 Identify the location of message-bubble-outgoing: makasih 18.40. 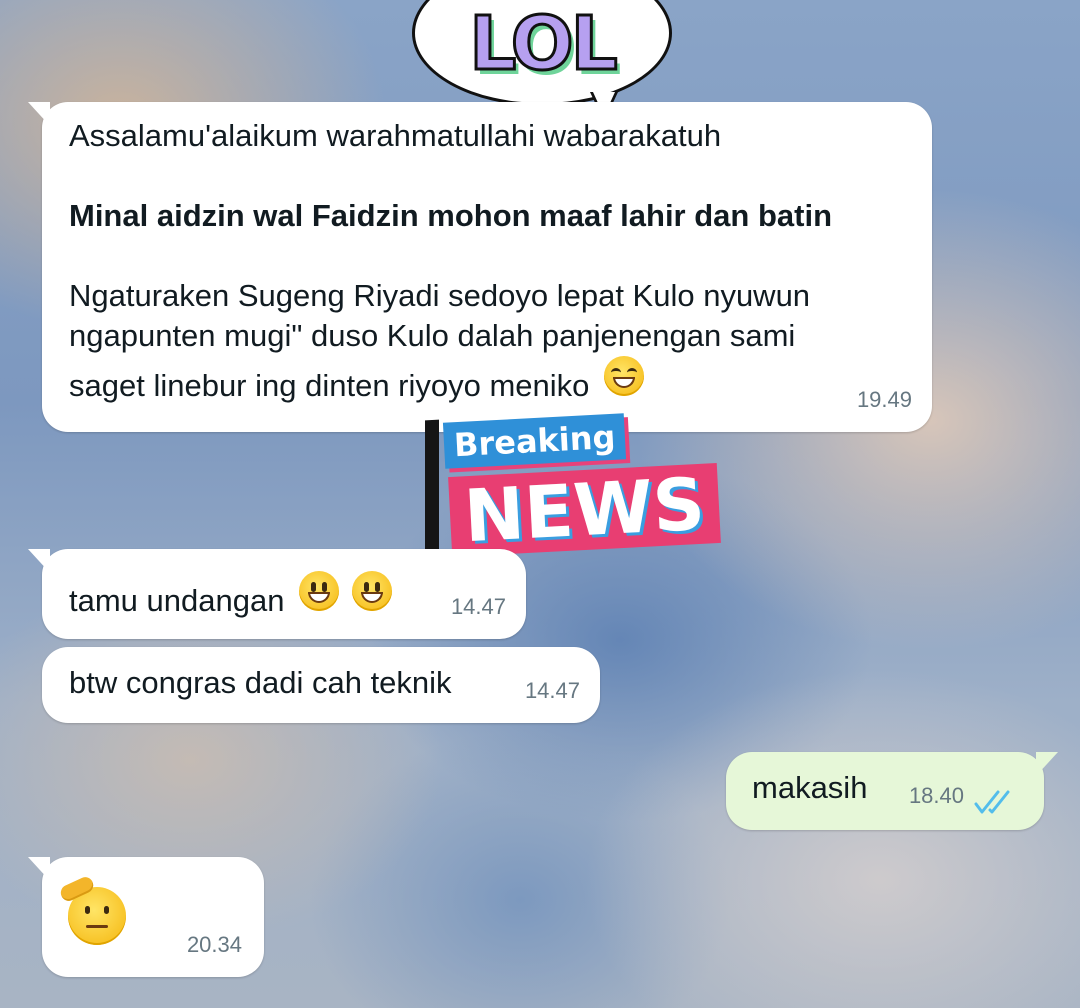
(892, 791).